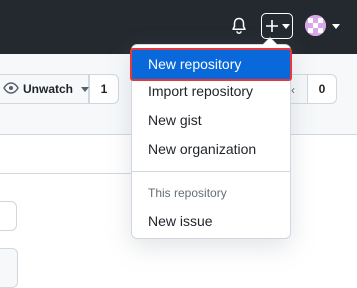 This screenshot has width=357, height=288. Describe the element at coordinates (211, 64) in the screenshot. I see `menu-item-new-repository: New repository` at that location.